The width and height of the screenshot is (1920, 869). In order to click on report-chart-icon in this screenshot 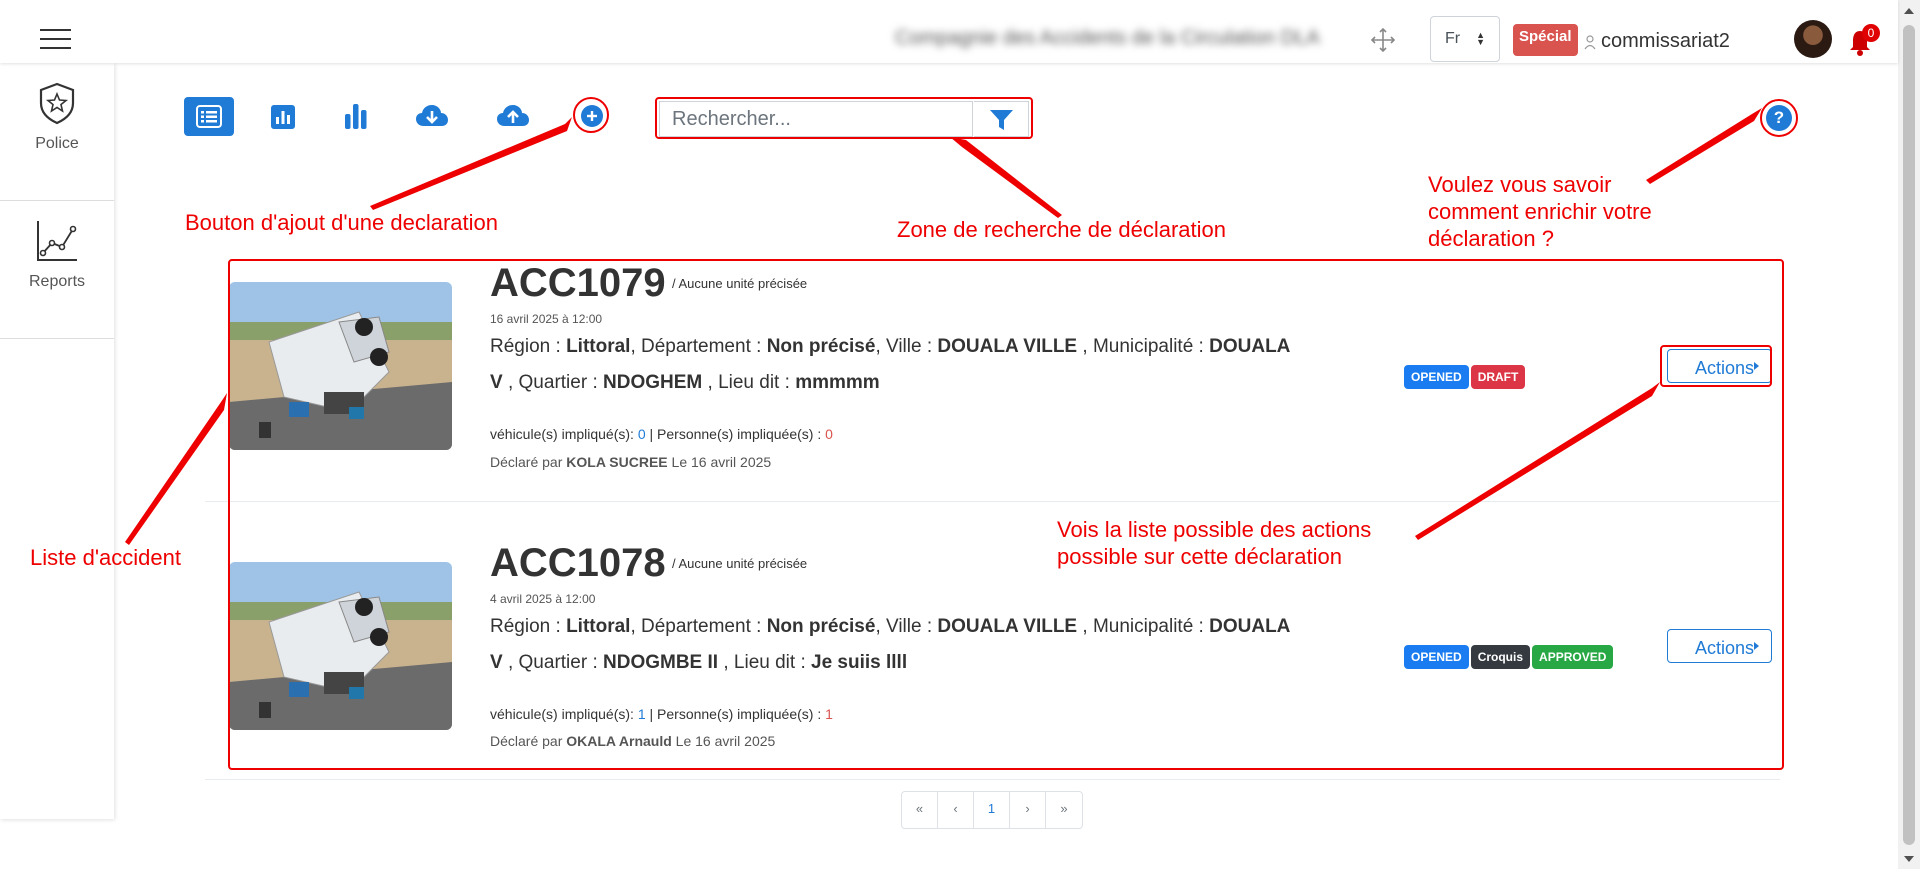, I will do `click(283, 117)`.